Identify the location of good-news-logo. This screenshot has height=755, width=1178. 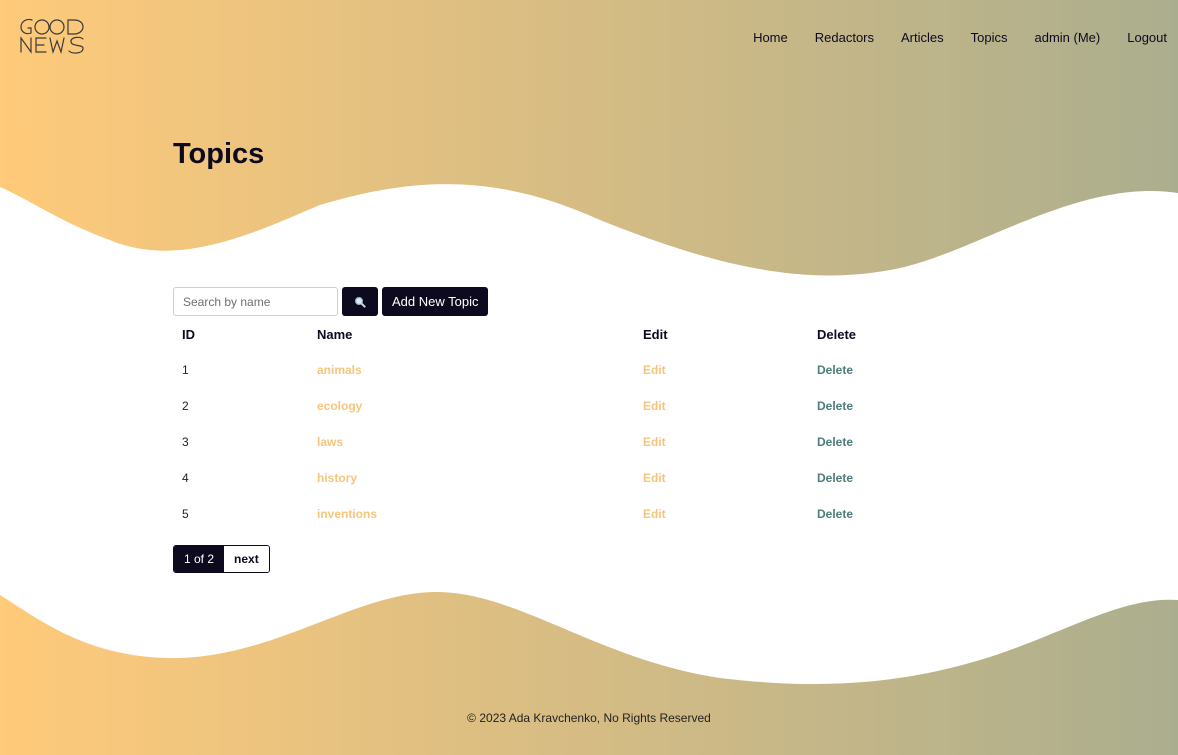
(53, 36).